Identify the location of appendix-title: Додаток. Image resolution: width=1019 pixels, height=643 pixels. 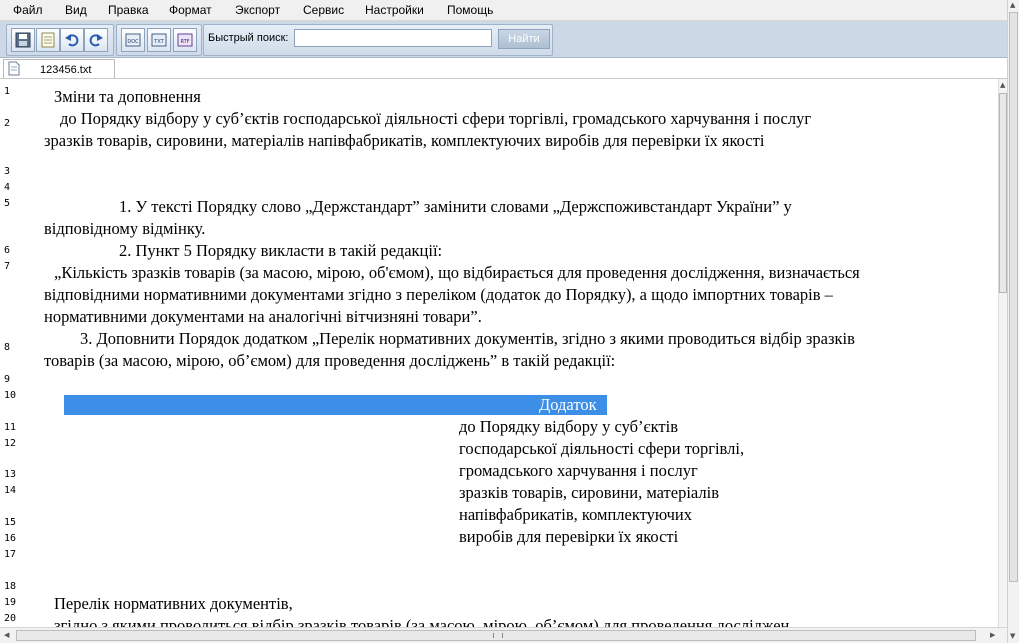
(568, 404).